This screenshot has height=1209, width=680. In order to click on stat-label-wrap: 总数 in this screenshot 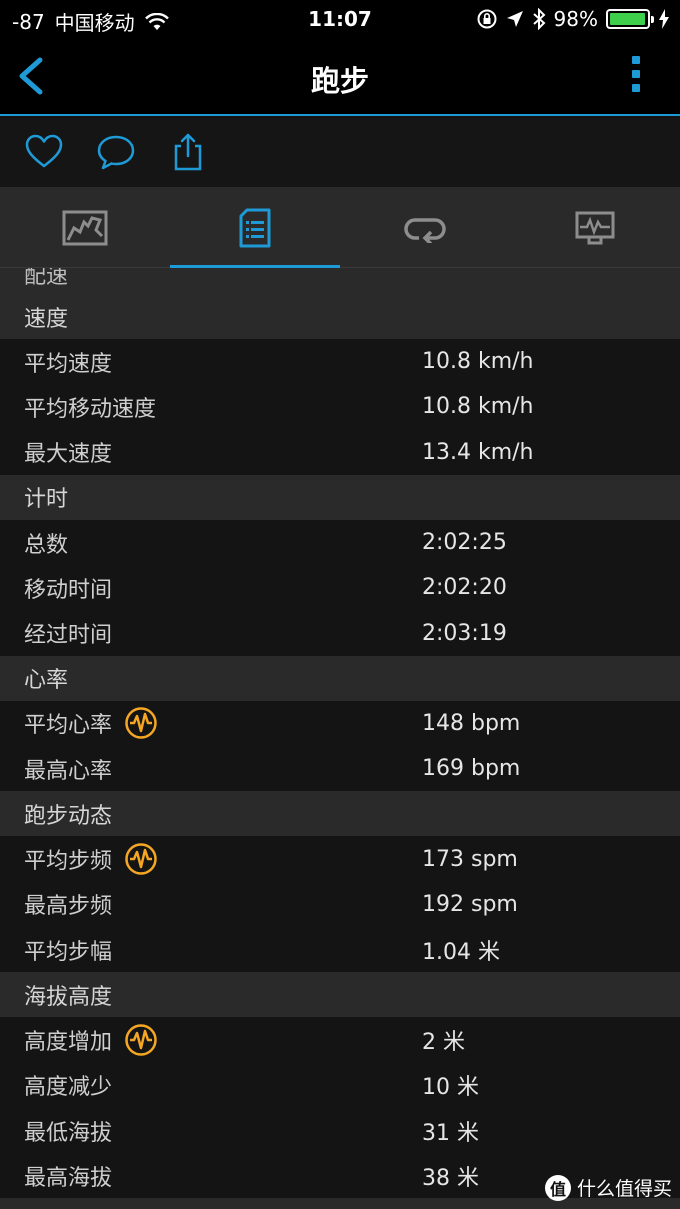, I will do `click(46, 543)`.